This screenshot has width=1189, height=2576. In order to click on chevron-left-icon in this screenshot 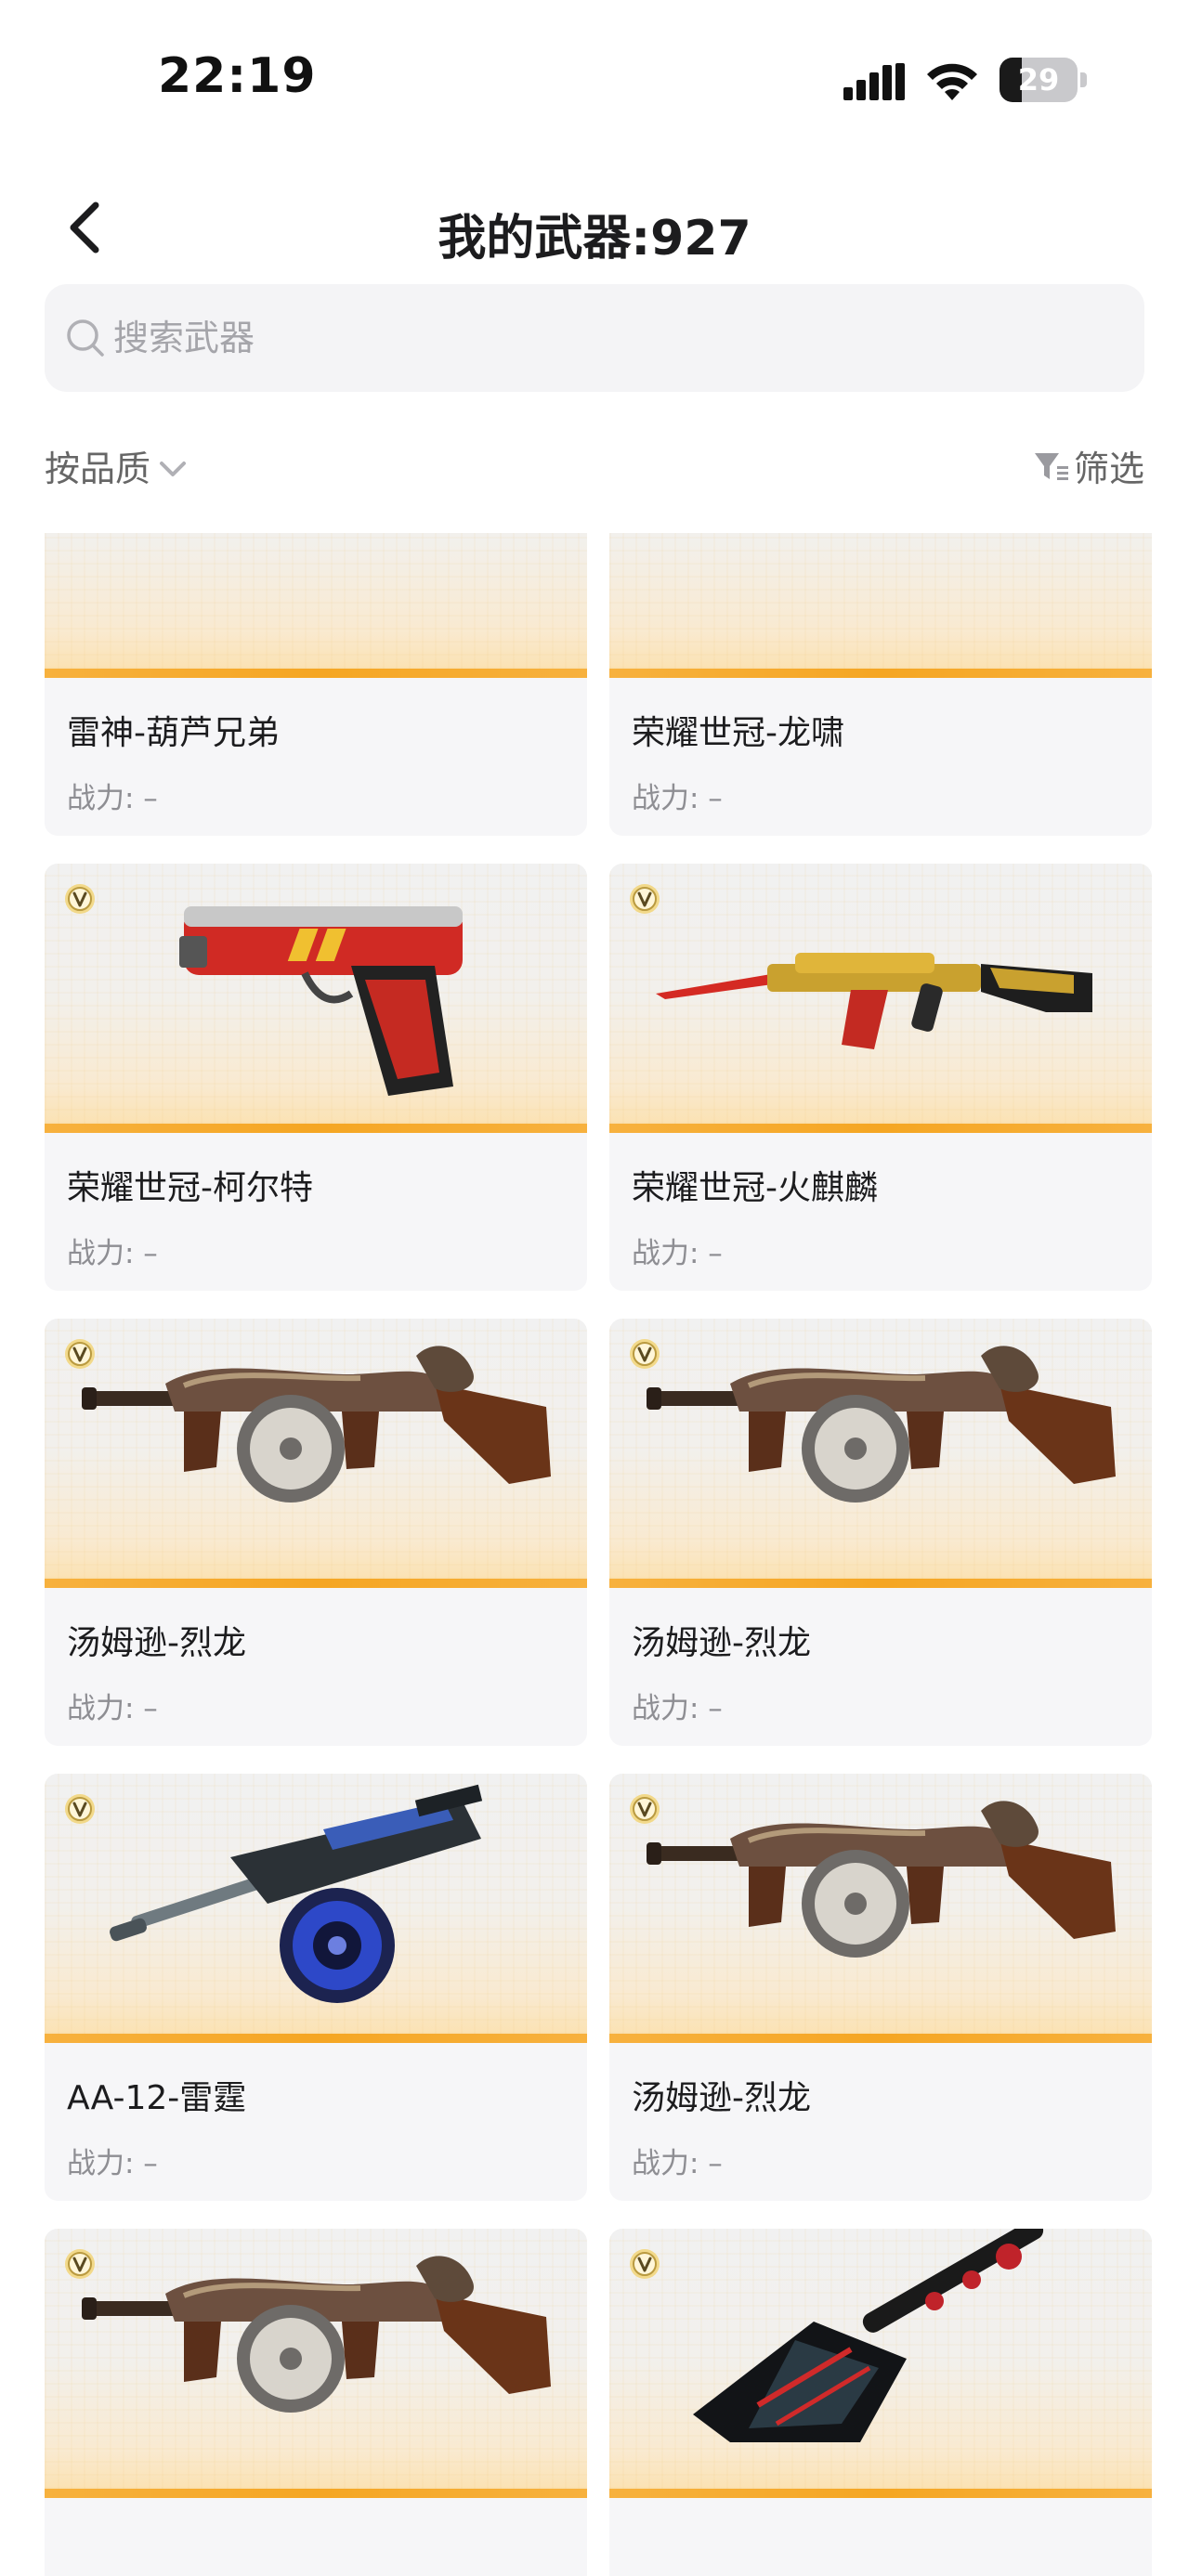, I will do `click(84, 228)`.